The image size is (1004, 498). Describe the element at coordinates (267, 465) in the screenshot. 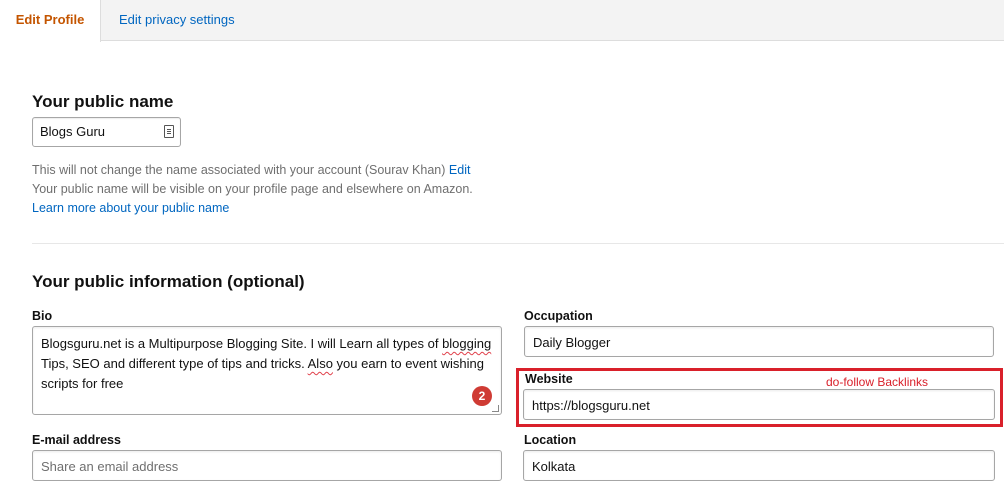

I see `email-input: Share an email address` at that location.